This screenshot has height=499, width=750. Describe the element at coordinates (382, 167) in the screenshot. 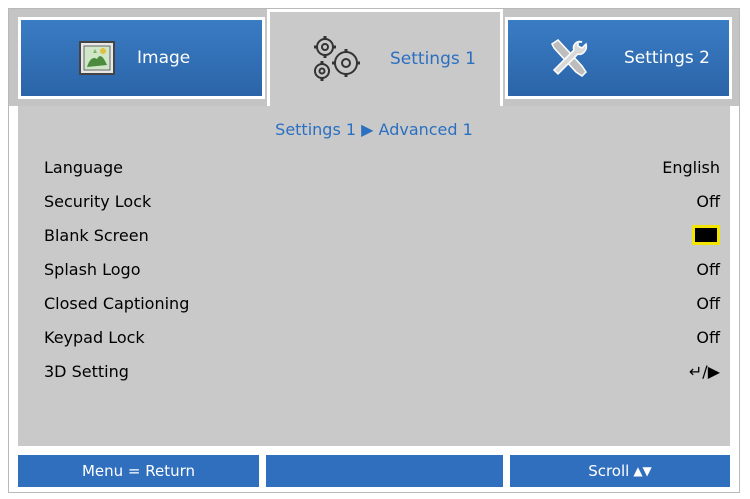

I see `setting-row-language: Language English` at that location.